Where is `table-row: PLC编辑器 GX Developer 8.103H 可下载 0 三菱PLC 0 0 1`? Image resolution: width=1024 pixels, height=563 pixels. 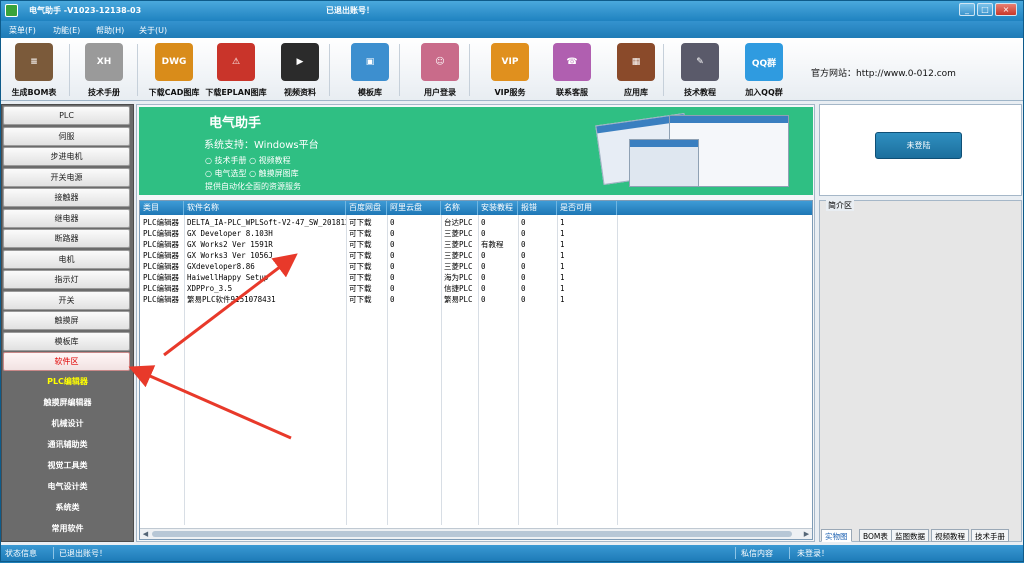
table-row: PLC编辑器 GX Developer 8.103H 可下载 0 三菱PLC 0 0 1 is located at coordinates (476, 233).